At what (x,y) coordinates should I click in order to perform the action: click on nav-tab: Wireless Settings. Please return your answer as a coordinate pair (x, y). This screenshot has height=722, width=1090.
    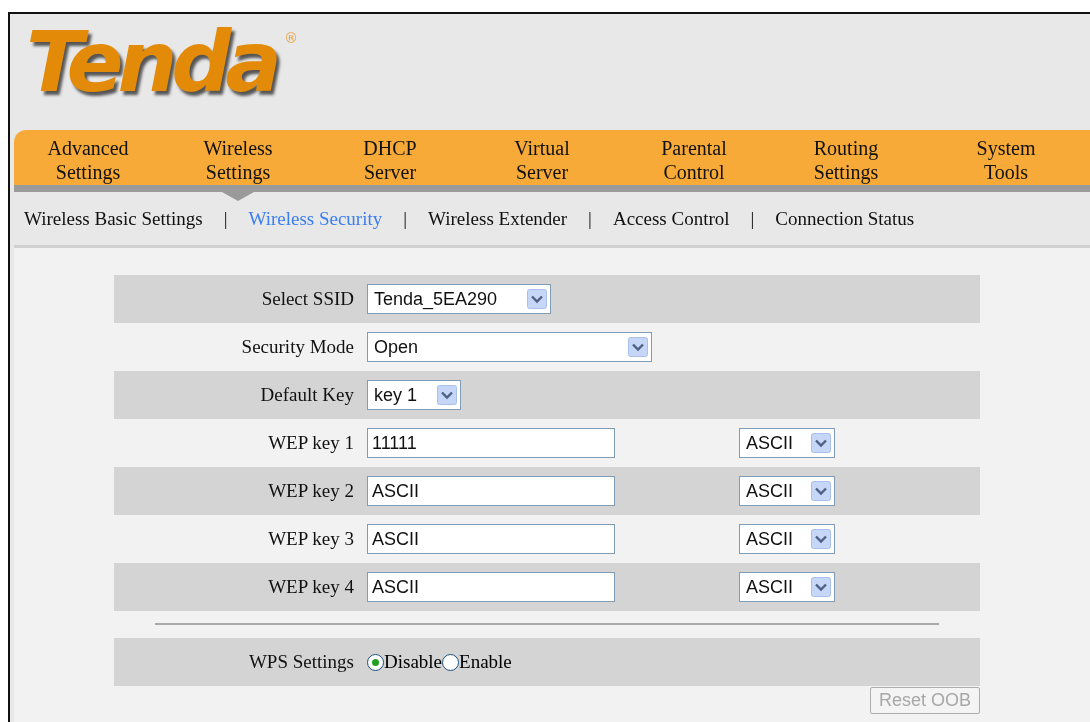
    Looking at the image, I should click on (238, 165).